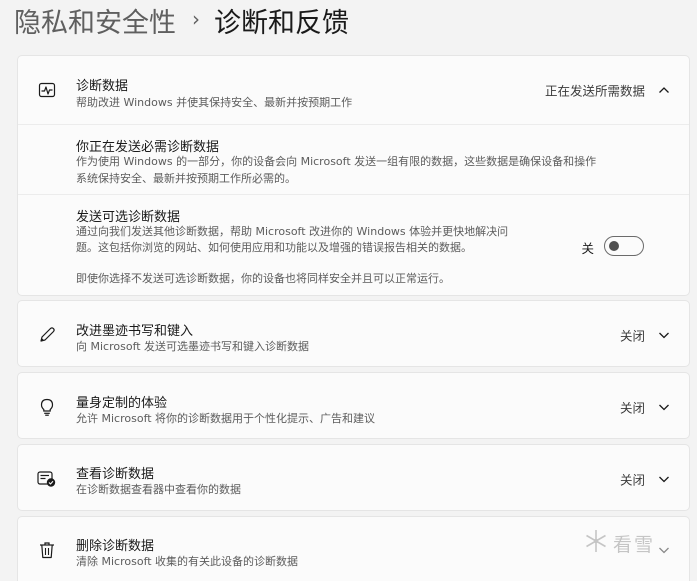 This screenshot has width=697, height=581. I want to click on snowflake-logo-icon, so click(596, 543).